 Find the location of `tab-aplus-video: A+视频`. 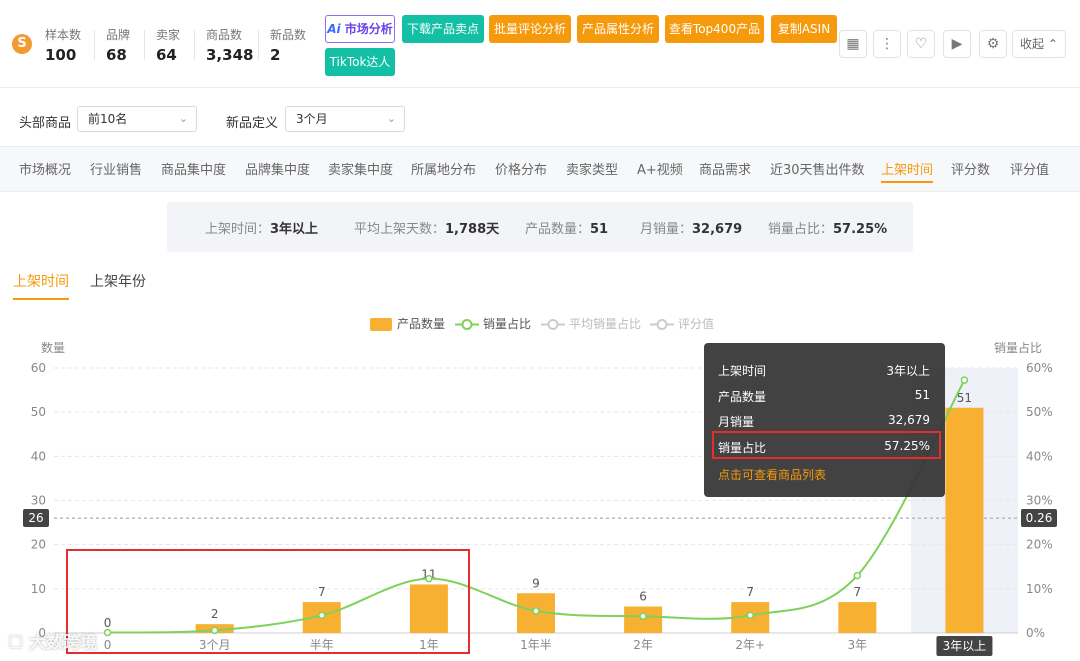

tab-aplus-video: A+视频 is located at coordinates (660, 168).